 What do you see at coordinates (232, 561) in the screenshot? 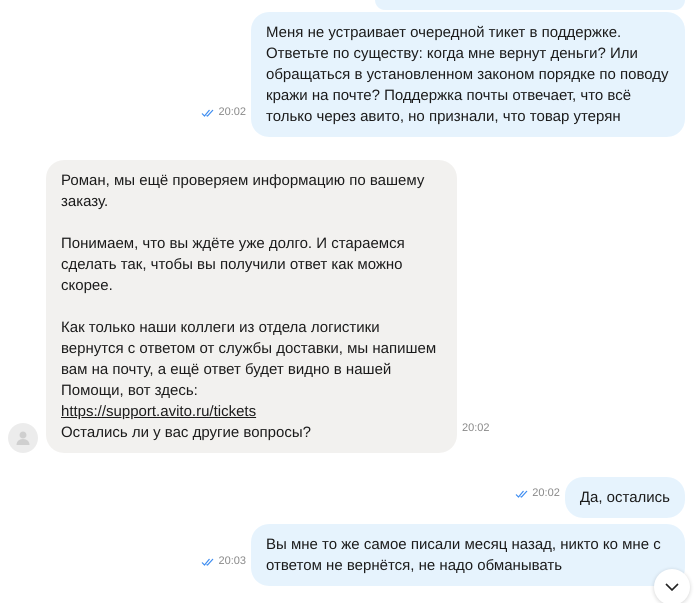
I see `message-time: 20:03` at bounding box center [232, 561].